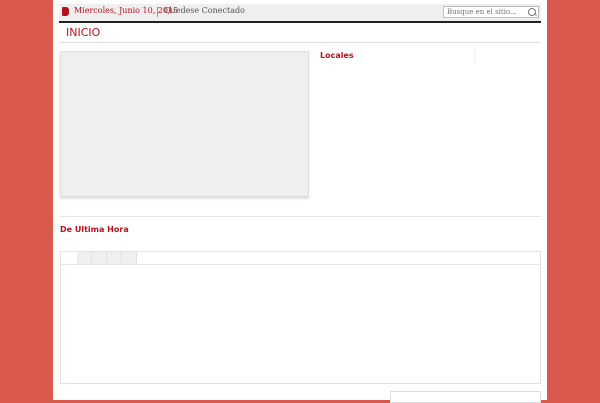 The image size is (600, 403). Describe the element at coordinates (486, 12) in the screenshot. I see `search-input` at that location.